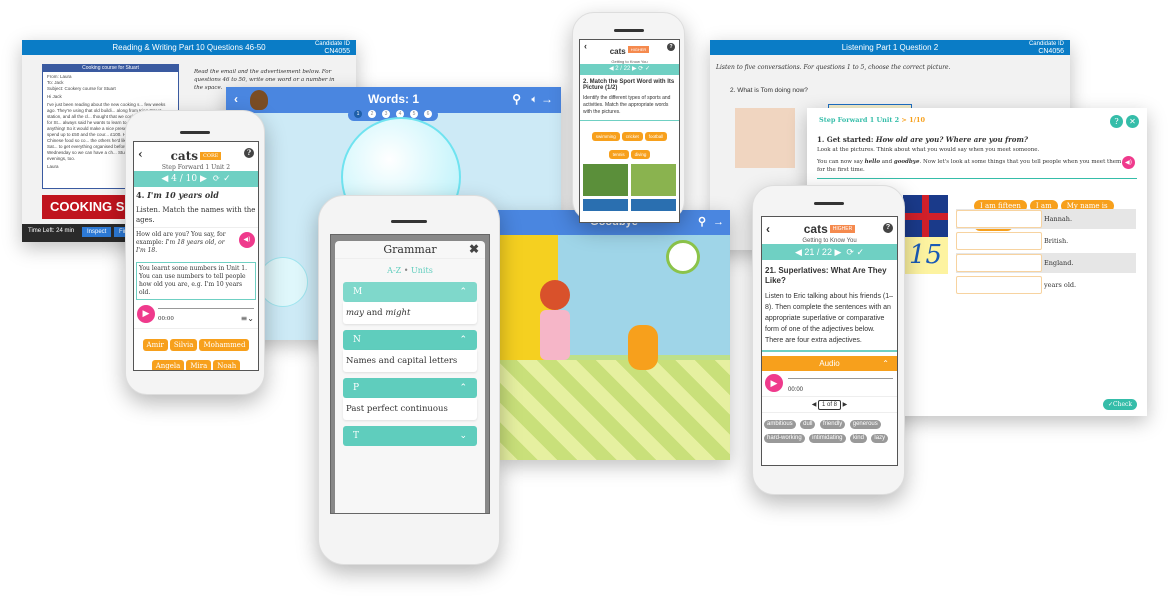 This screenshot has height=600, width=1168. Describe the element at coordinates (1119, 404) in the screenshot. I see `check-button: ✓Check` at that location.